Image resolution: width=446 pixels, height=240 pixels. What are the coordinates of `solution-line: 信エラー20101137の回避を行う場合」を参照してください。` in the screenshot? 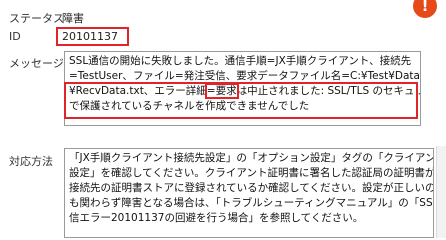 It's located at (216, 218).